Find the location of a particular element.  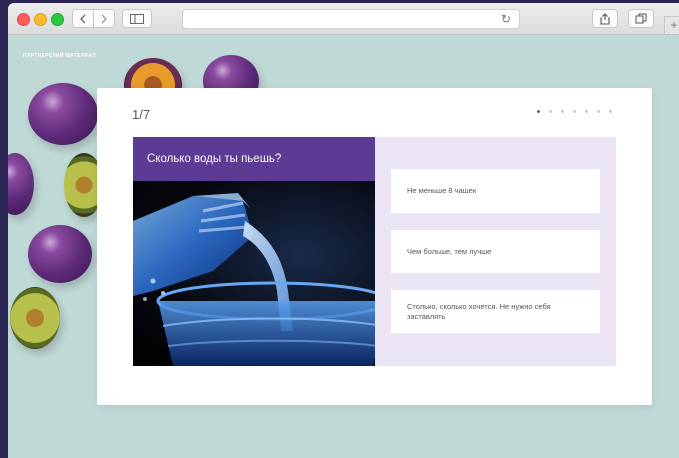

question-title: Сколько воды ты пьешь? is located at coordinates (254, 159).